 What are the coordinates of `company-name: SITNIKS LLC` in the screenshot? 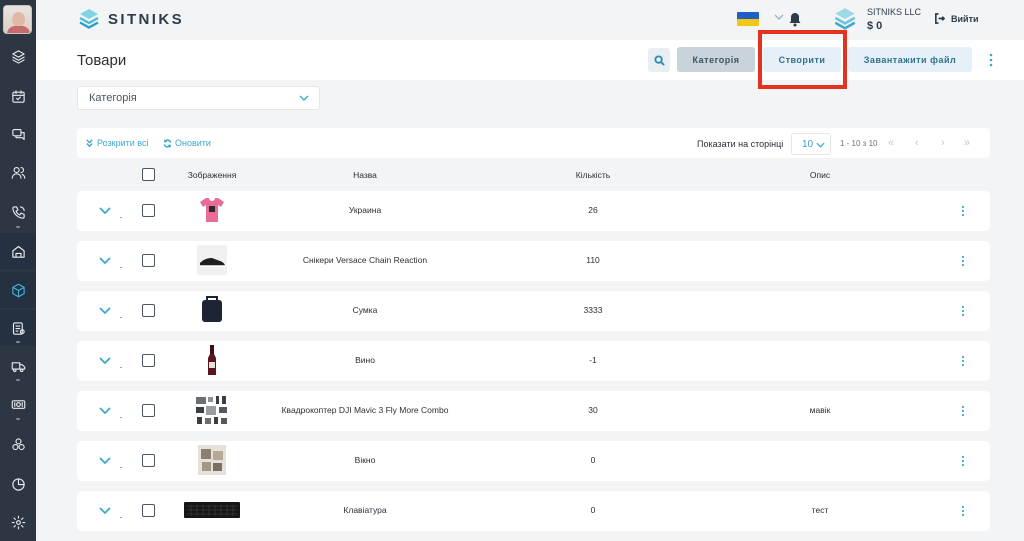 It's located at (894, 12).